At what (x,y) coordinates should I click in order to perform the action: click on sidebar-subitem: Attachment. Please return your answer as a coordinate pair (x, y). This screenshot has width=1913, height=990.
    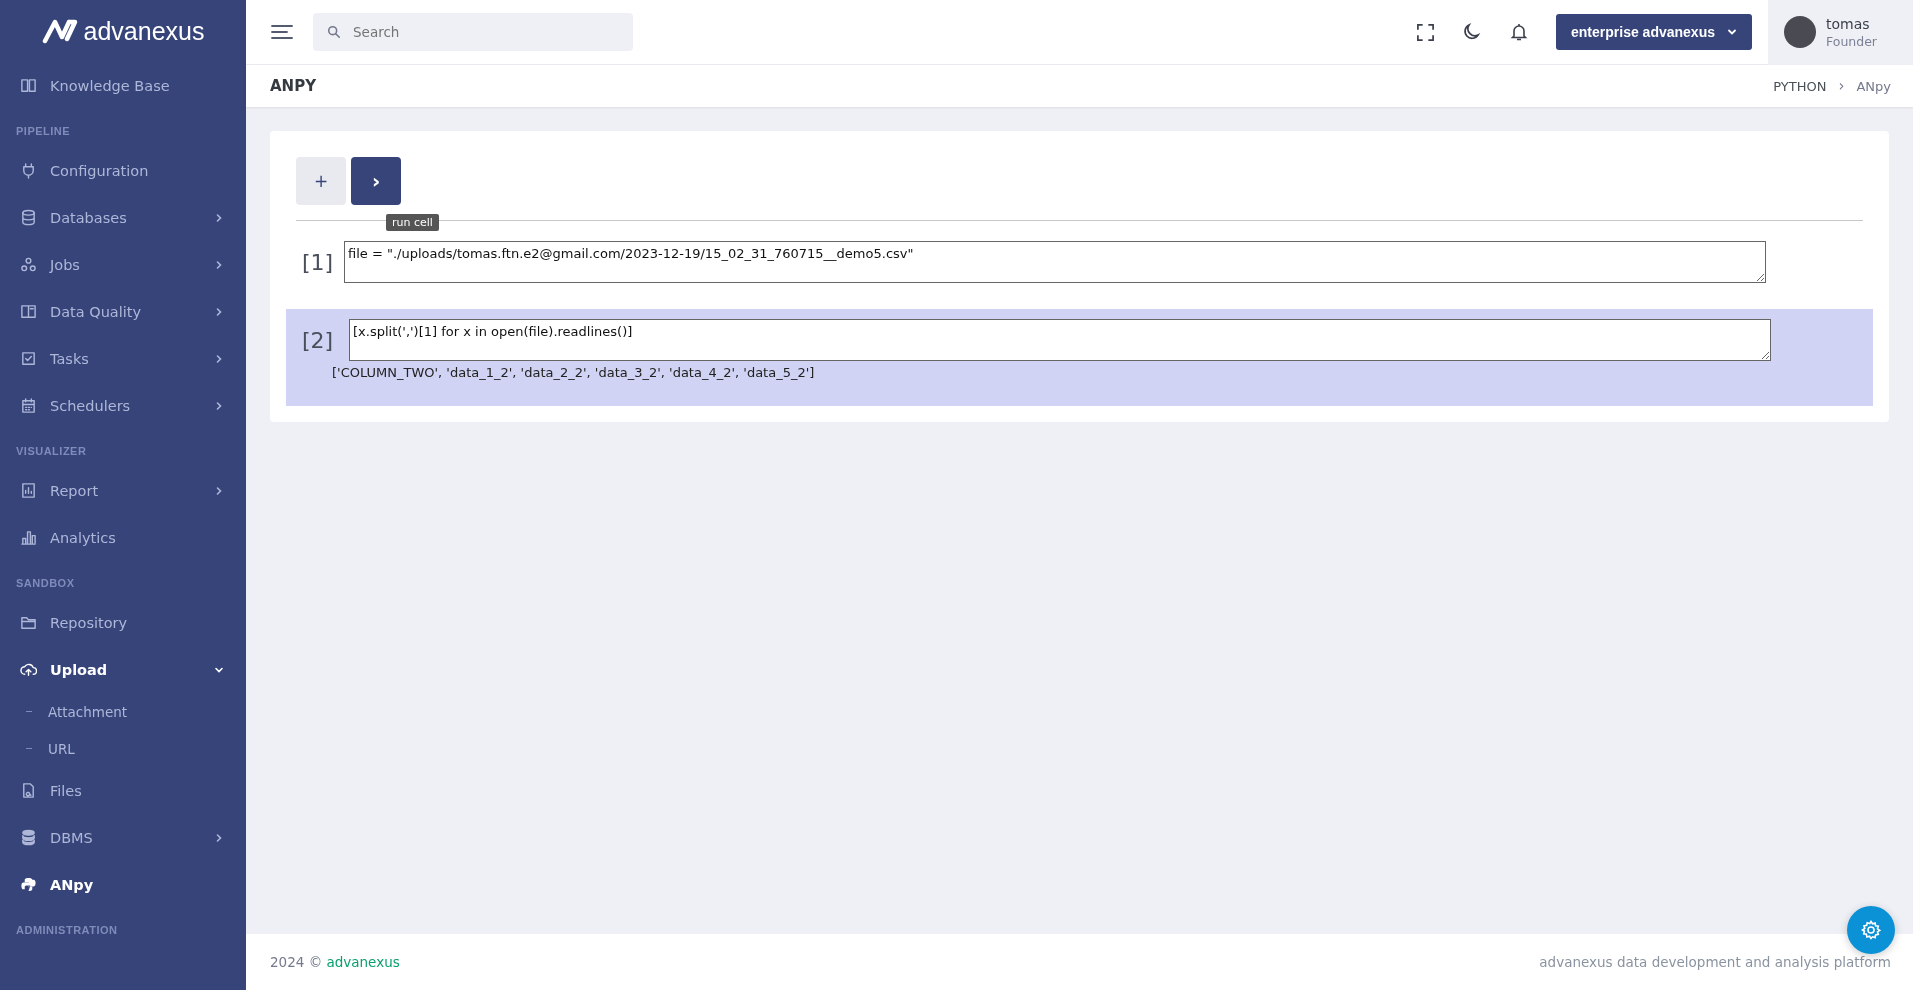
    Looking at the image, I should click on (123, 711).